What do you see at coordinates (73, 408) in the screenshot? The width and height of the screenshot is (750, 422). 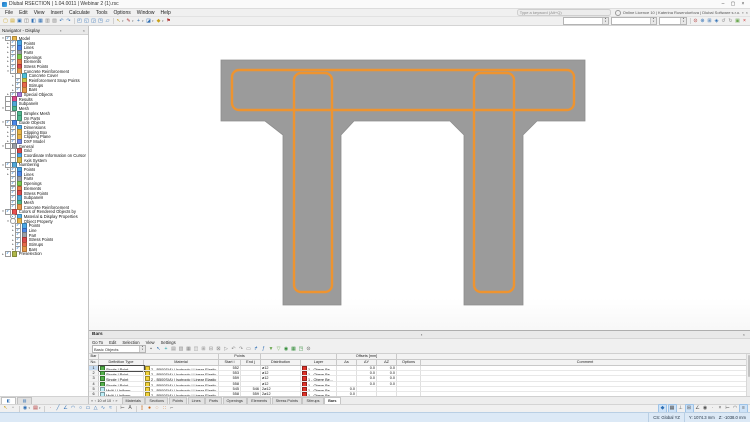 I see `arc-tool-icon: ◠` at bounding box center [73, 408].